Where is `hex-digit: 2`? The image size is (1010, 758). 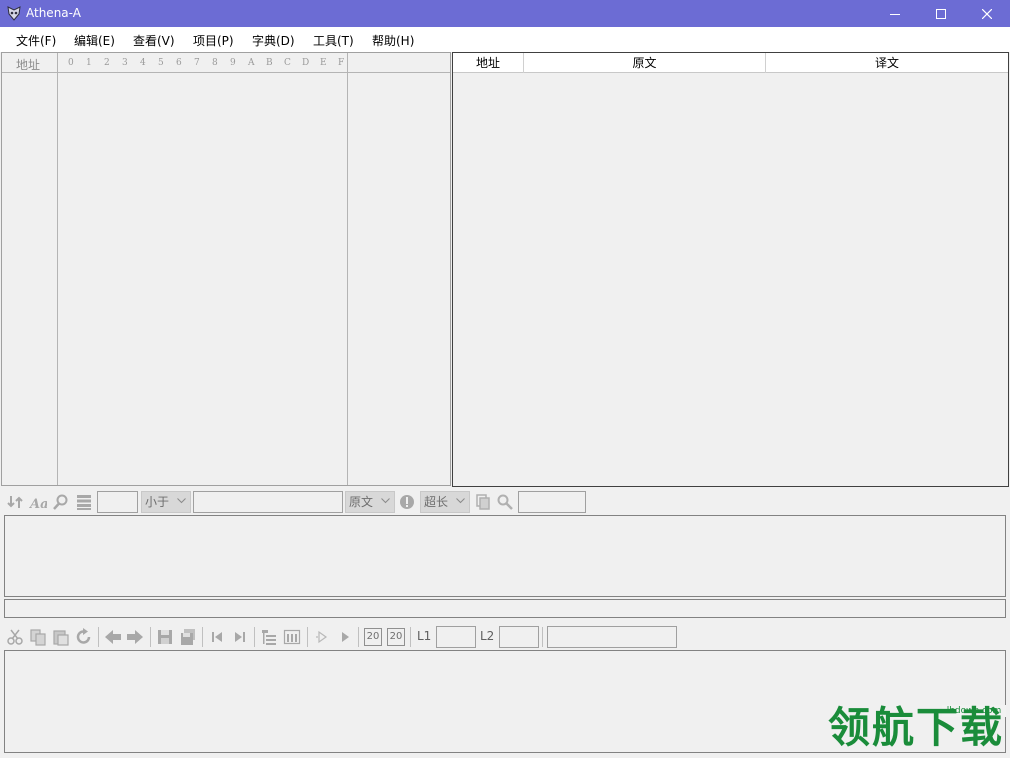 hex-digit: 2 is located at coordinates (107, 63).